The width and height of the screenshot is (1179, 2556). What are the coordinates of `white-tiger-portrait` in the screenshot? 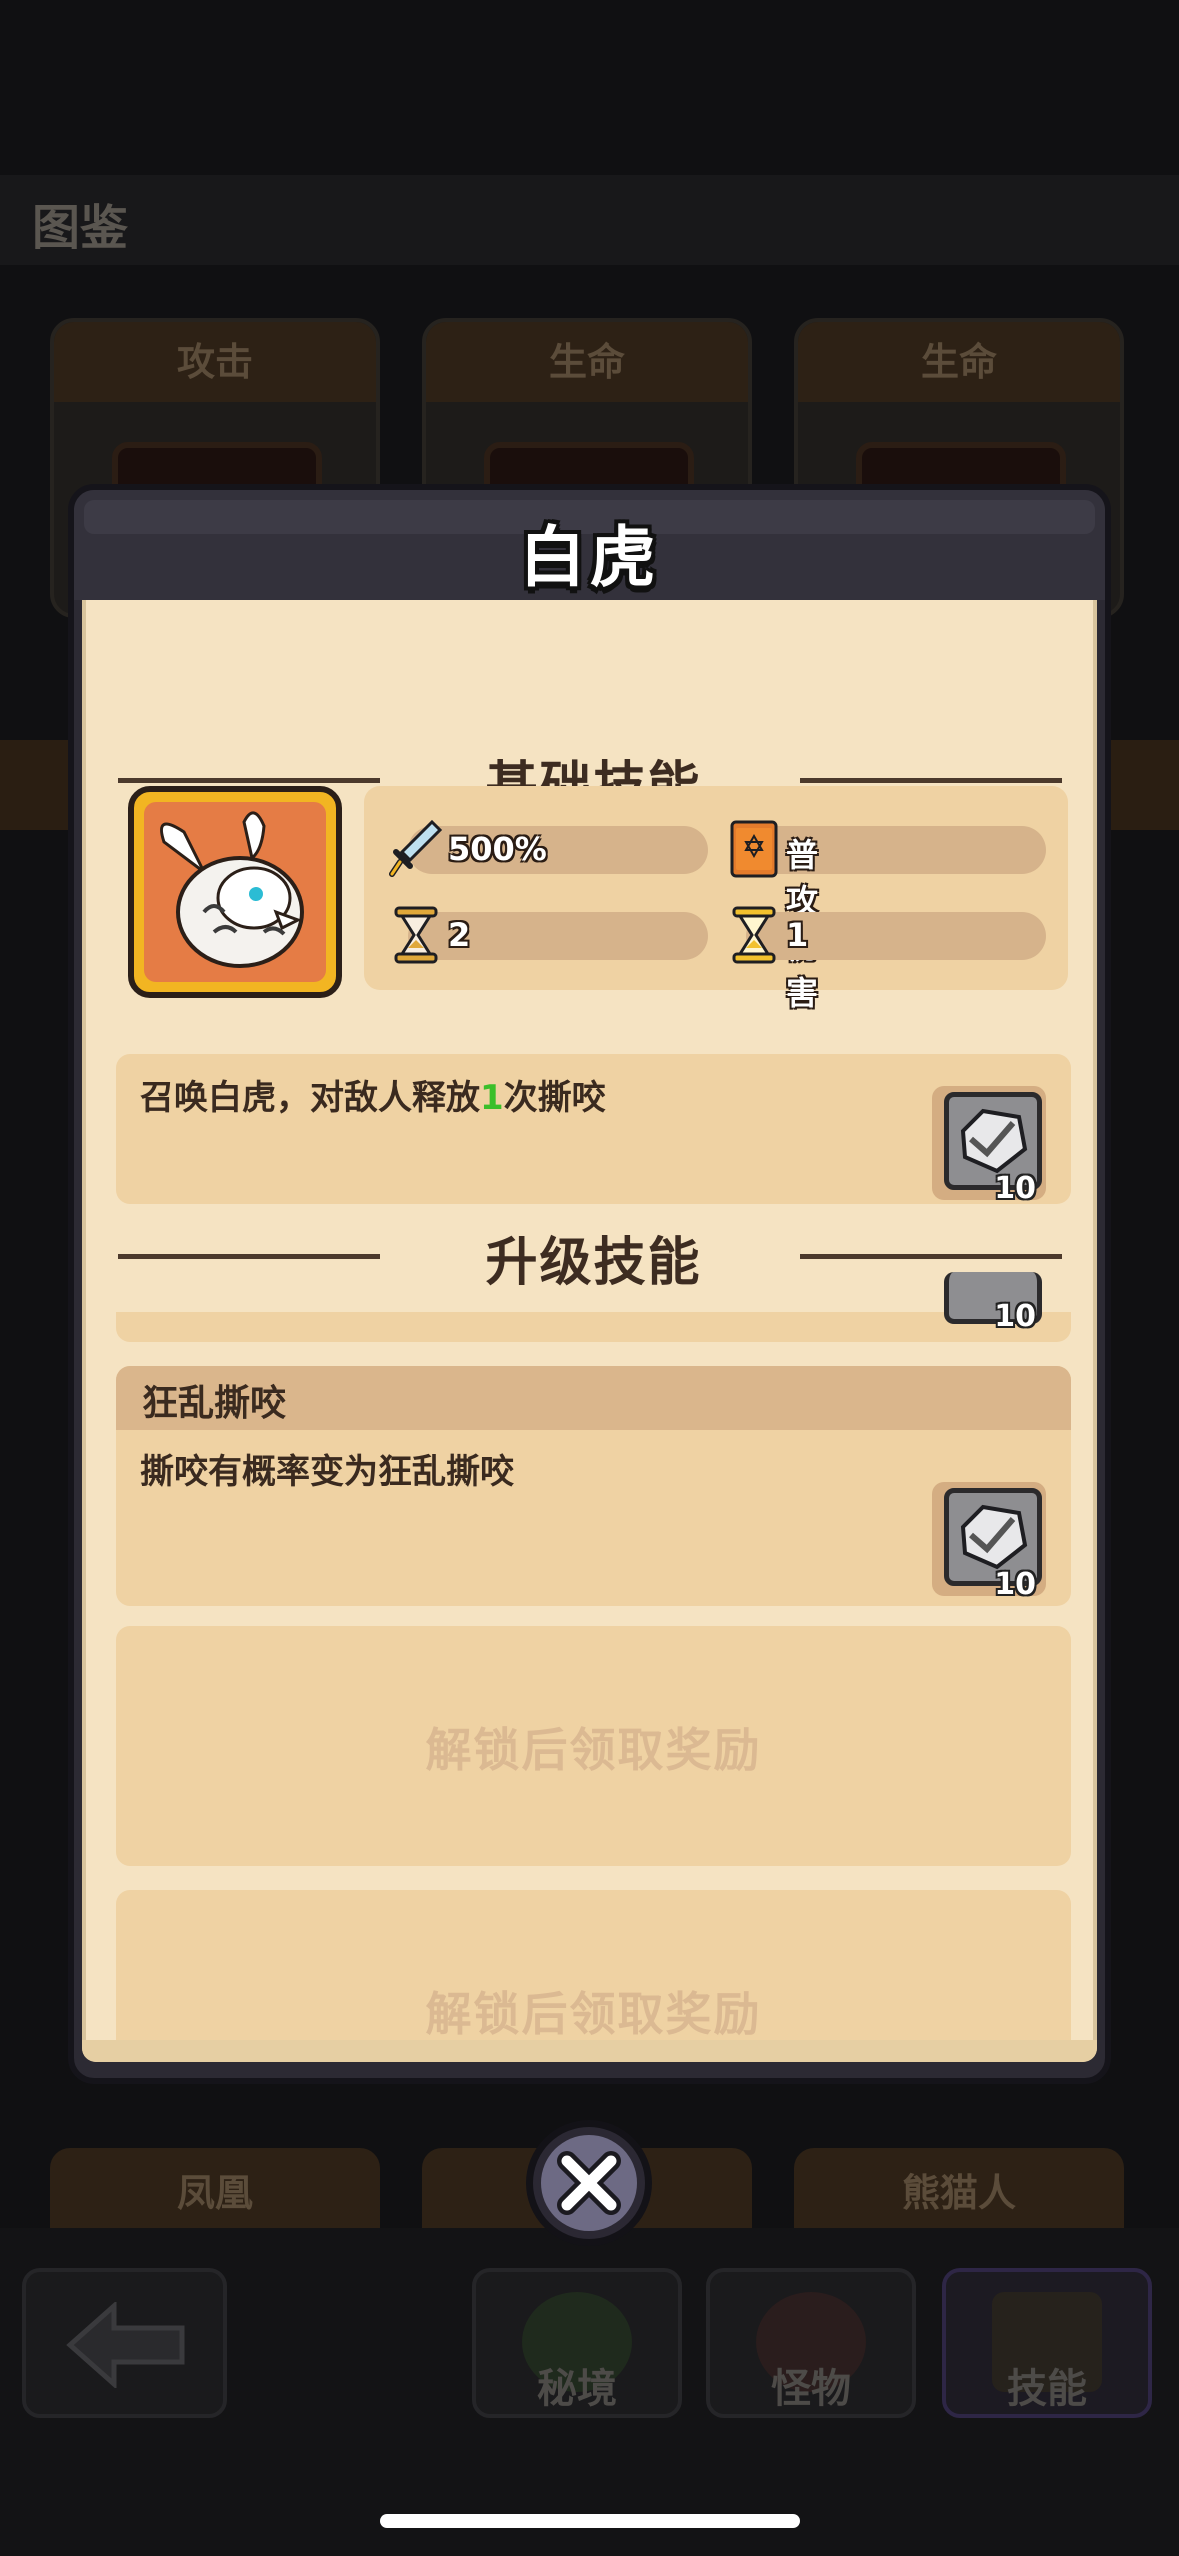 It's located at (235, 892).